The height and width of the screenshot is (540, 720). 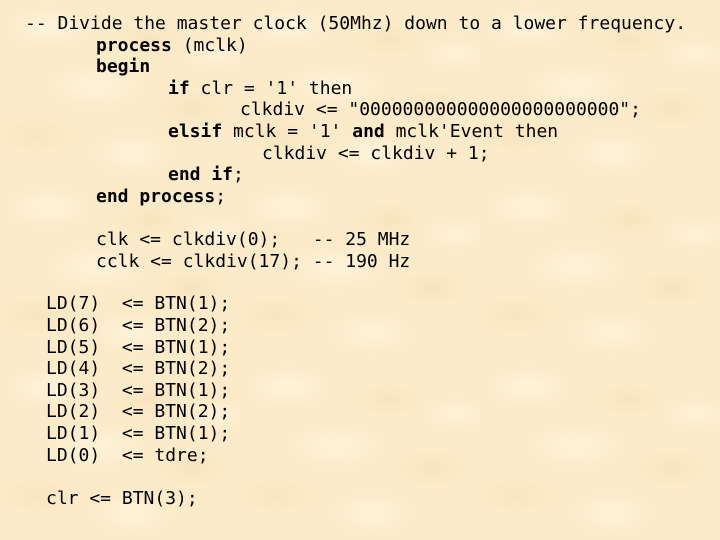 I want to click on code-line-ld7-assign: LD(7) <= BTN(1);, so click(x=138, y=304).